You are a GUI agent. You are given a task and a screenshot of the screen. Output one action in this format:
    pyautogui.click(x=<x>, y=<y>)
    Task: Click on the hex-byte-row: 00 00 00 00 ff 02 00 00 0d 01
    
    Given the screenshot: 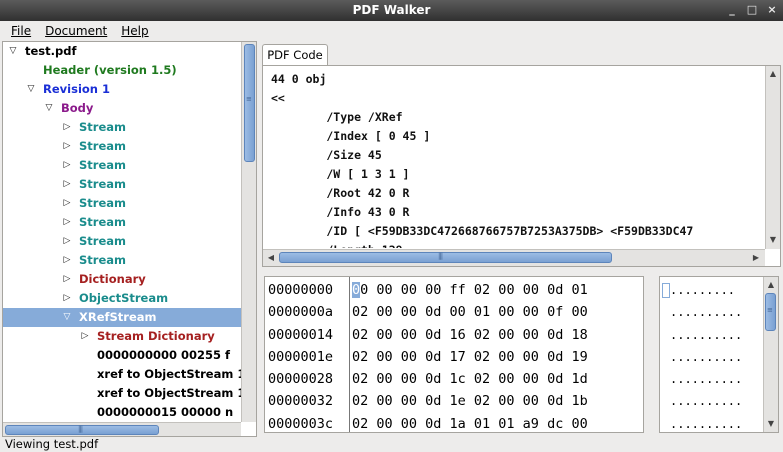 What is the action you would take?
    pyautogui.click(x=496, y=290)
    